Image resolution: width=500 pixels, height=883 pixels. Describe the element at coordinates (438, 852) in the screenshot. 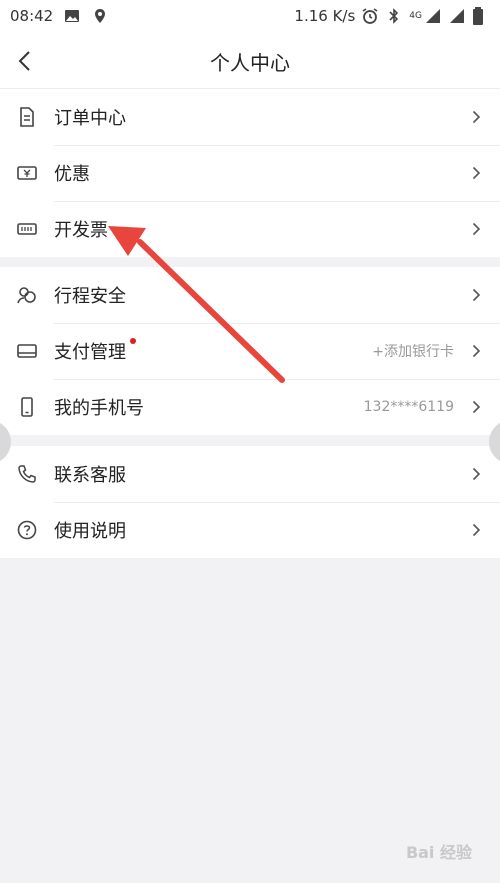

I see `watermark: Bai 经验` at that location.